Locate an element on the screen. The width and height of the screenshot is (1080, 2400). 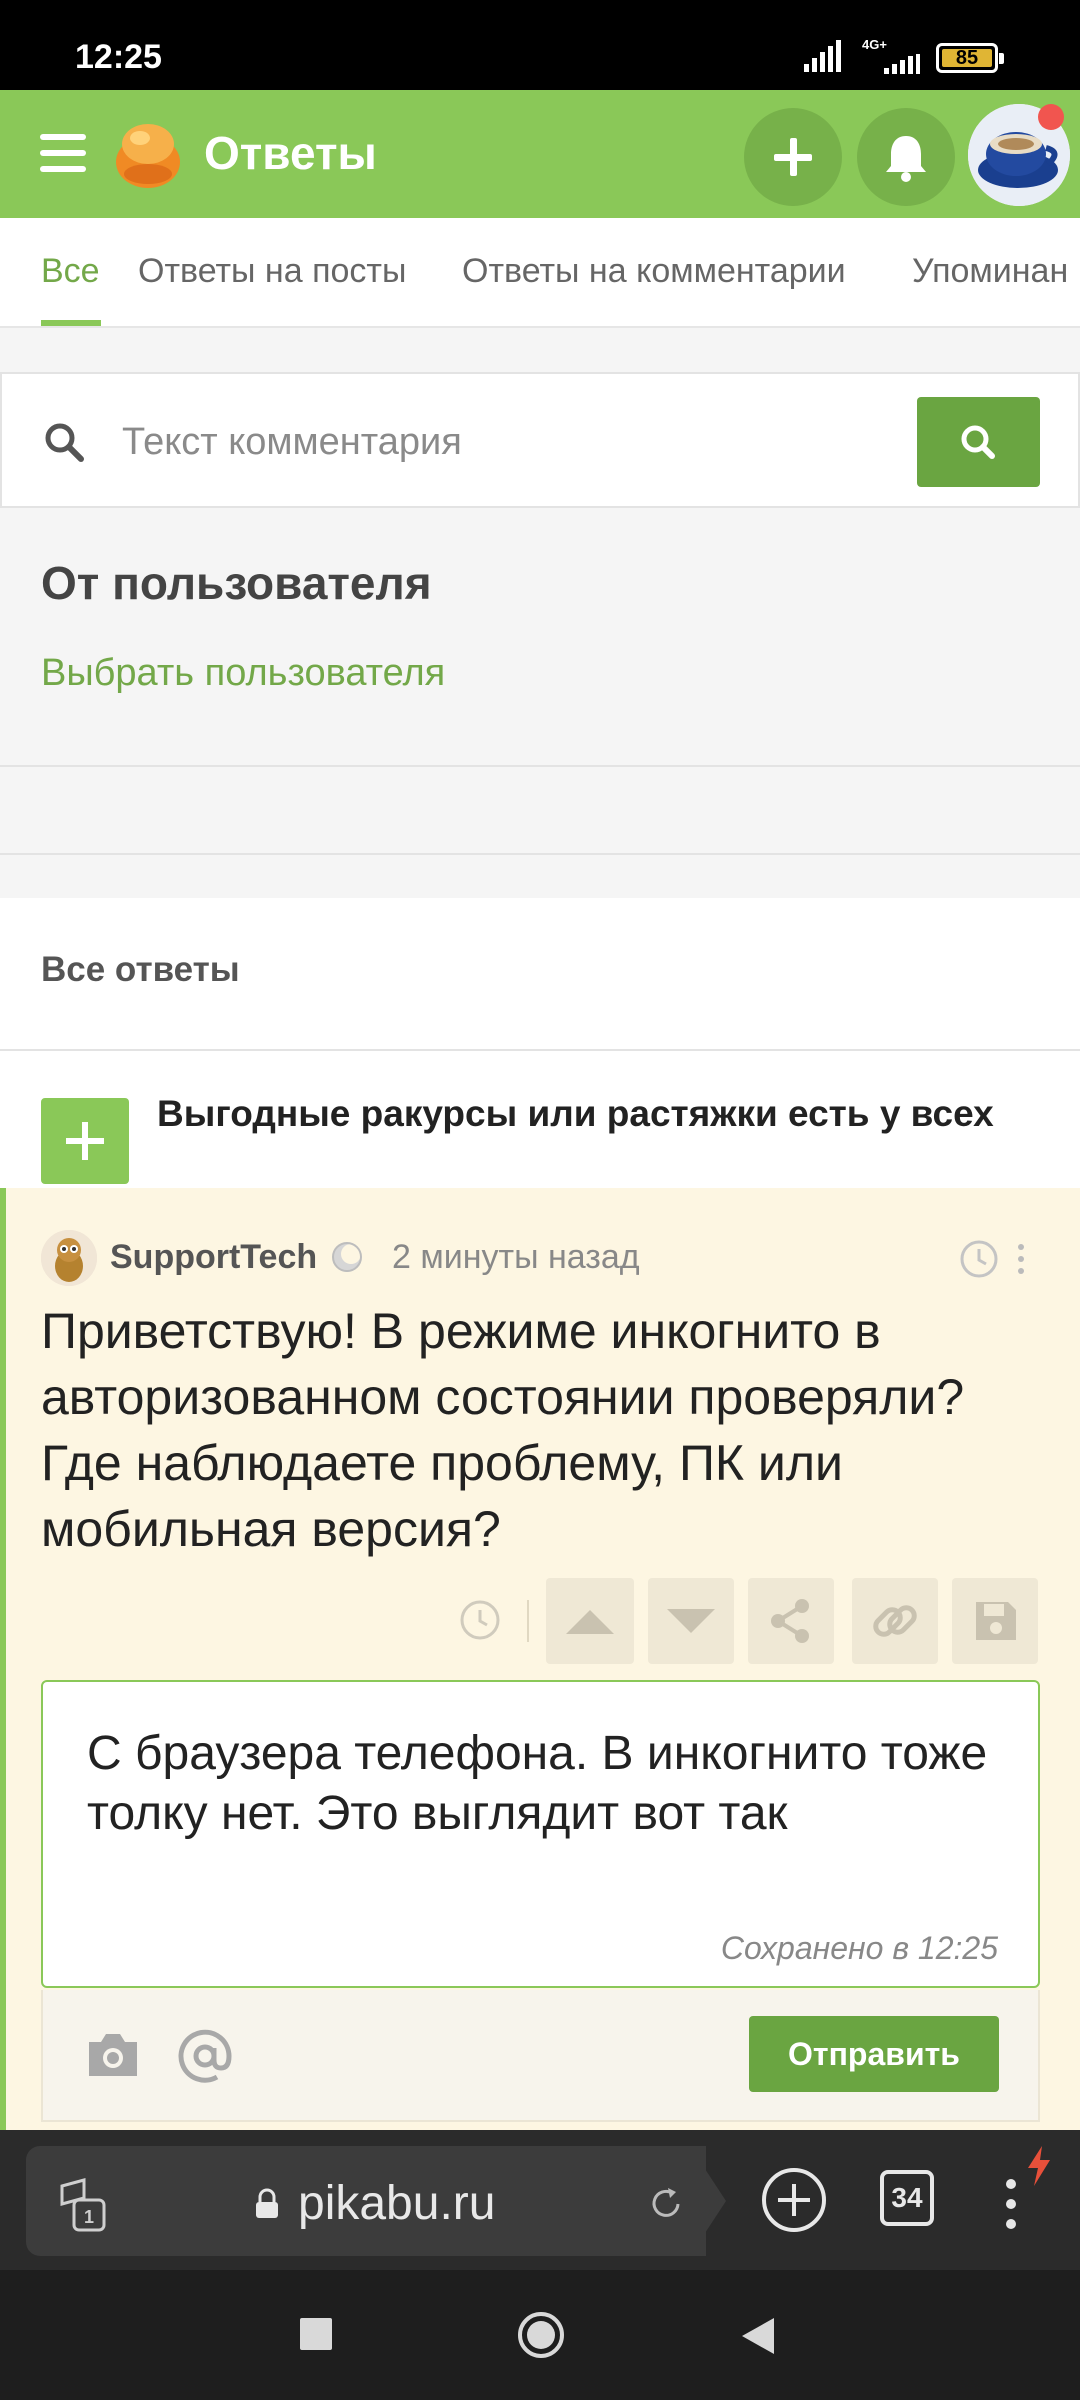
menu-icon is located at coordinates (63, 154).